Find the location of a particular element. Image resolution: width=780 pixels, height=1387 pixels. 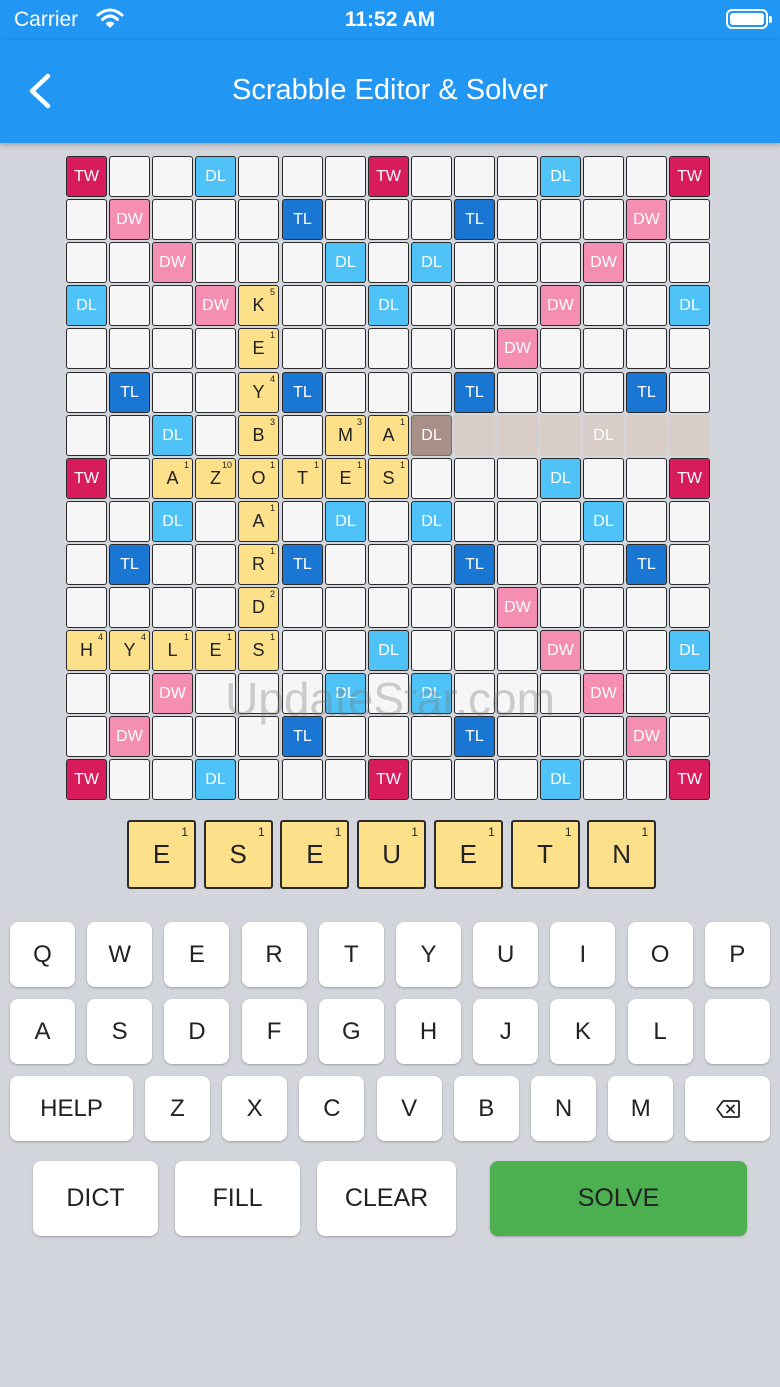

key-l: L is located at coordinates (660, 1031).